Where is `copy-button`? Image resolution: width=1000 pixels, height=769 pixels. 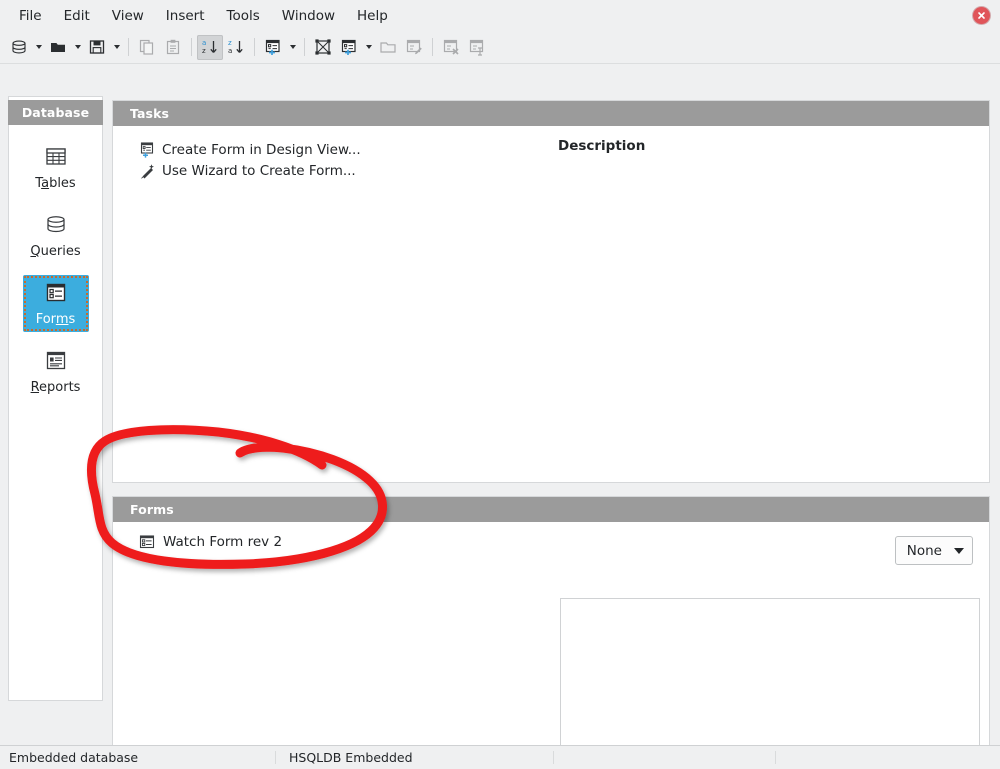 copy-button is located at coordinates (147, 47).